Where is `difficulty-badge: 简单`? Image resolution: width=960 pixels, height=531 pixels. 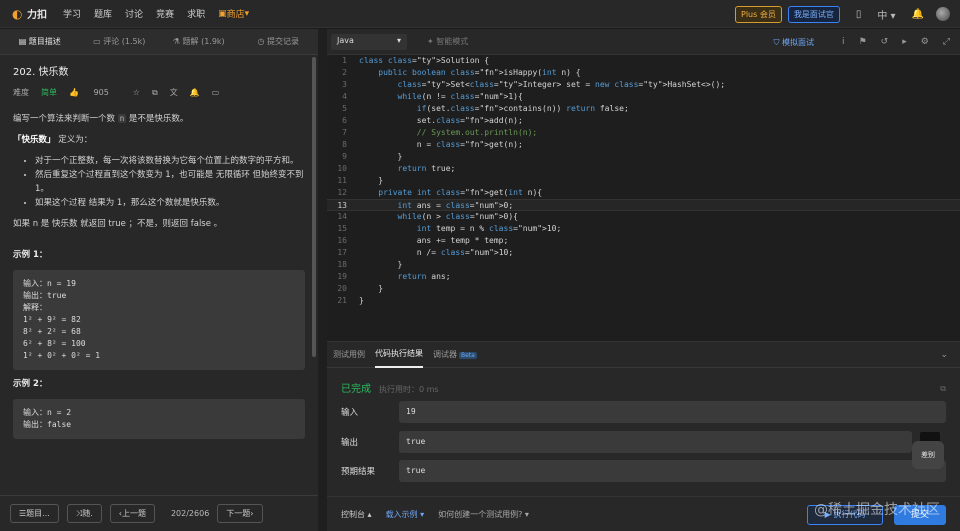
difficulty-badge: 简单 is located at coordinates (49, 92).